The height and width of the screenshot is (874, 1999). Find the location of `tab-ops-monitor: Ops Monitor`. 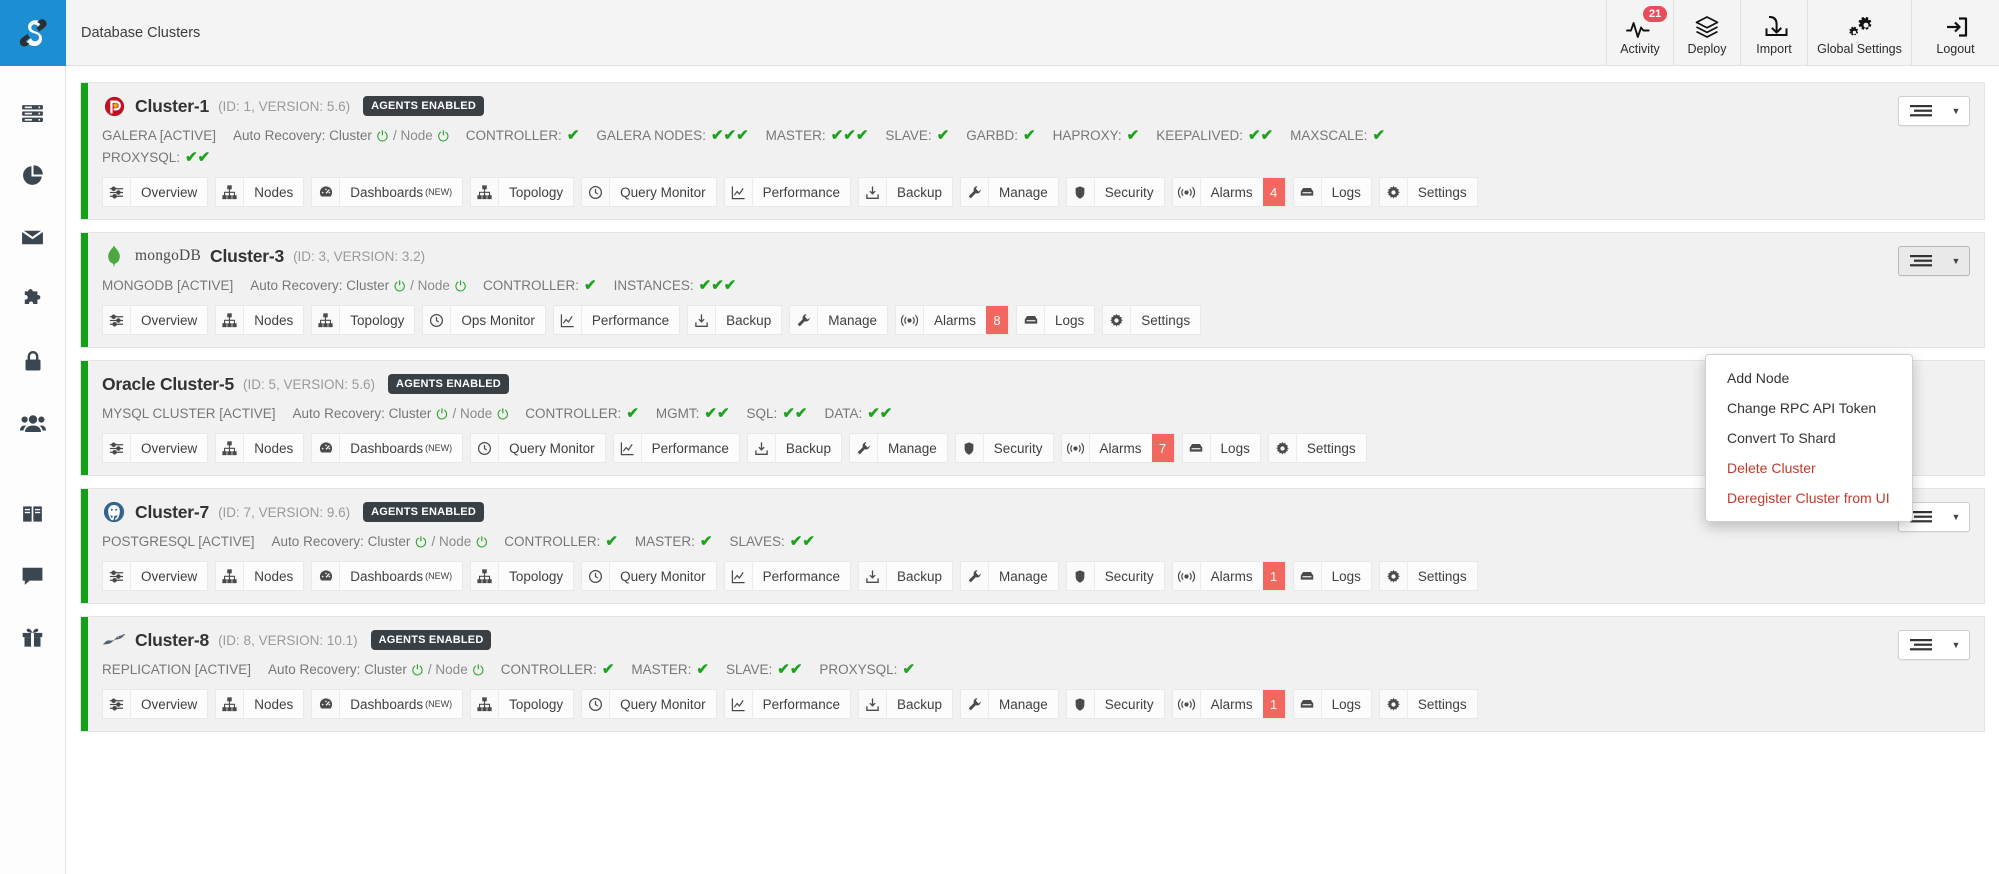

tab-ops-monitor: Ops Monitor is located at coordinates (484, 320).